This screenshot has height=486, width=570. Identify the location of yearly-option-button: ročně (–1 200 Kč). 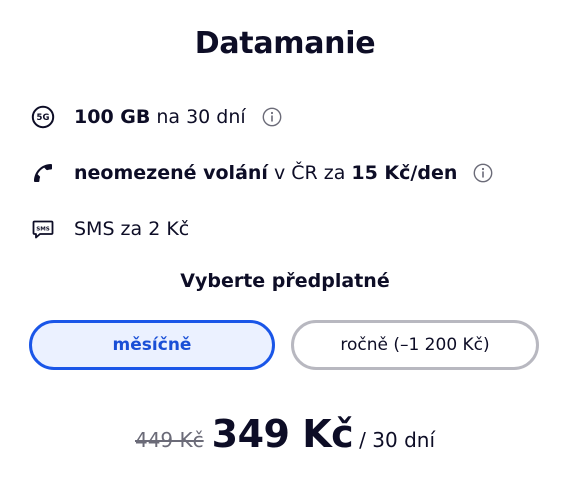
(415, 345).